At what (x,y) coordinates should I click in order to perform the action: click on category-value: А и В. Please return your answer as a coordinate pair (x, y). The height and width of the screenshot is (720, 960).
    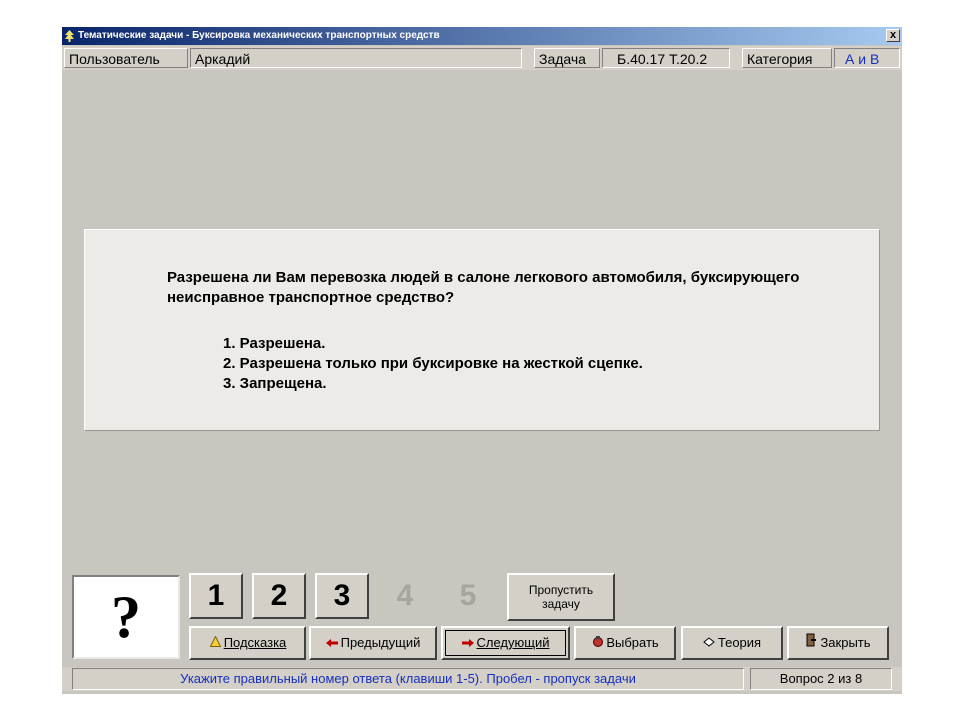
    Looking at the image, I should click on (867, 58).